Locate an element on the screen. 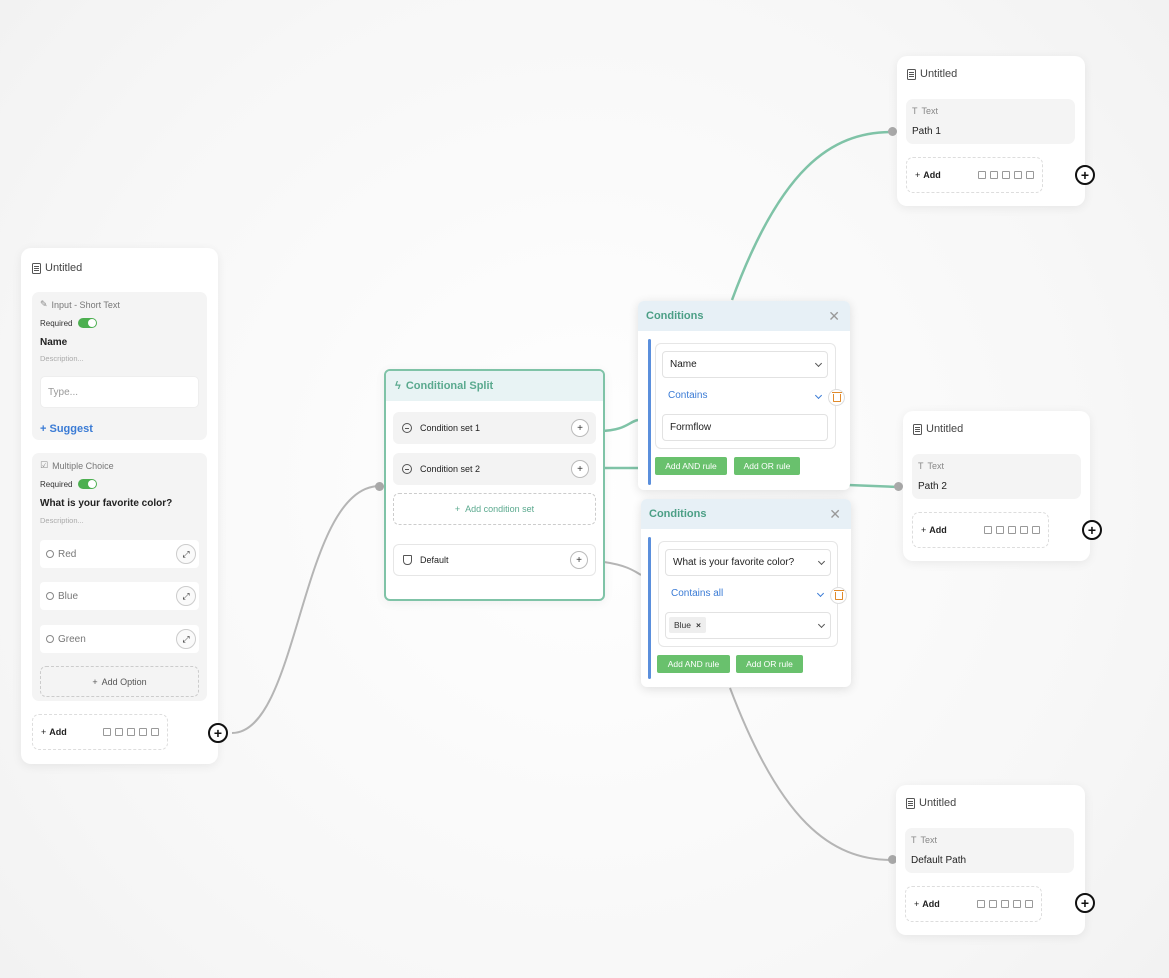  option-item: Green ⤢ is located at coordinates (119, 639).